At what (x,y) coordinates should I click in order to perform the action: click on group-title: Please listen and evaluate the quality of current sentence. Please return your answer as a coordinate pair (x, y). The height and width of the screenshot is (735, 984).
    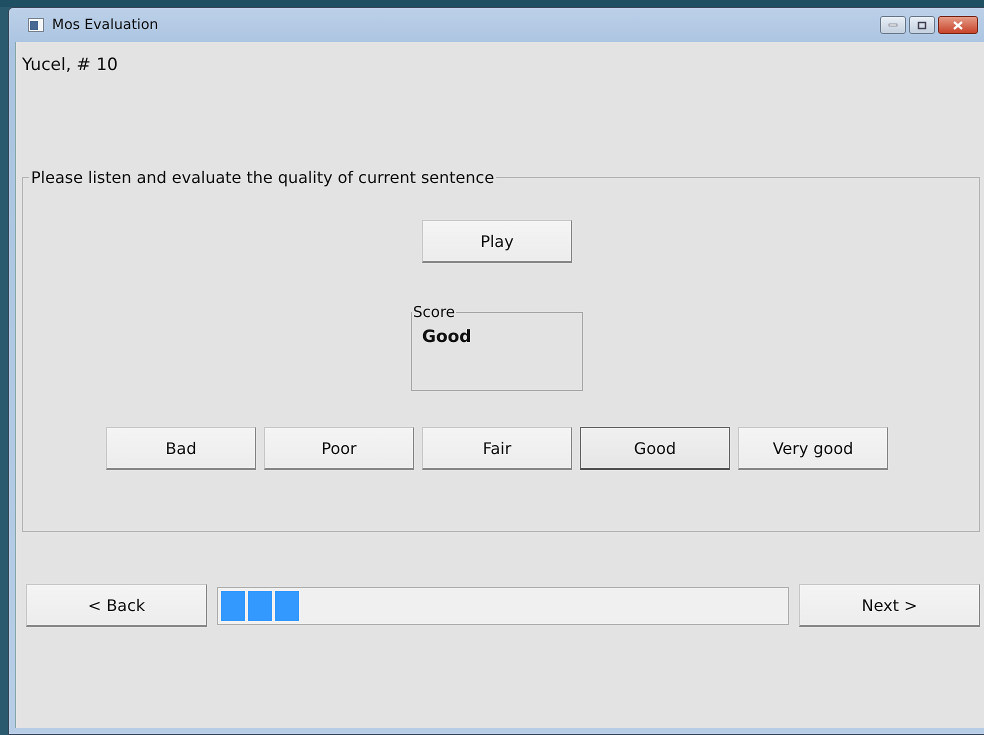
    Looking at the image, I should click on (263, 177).